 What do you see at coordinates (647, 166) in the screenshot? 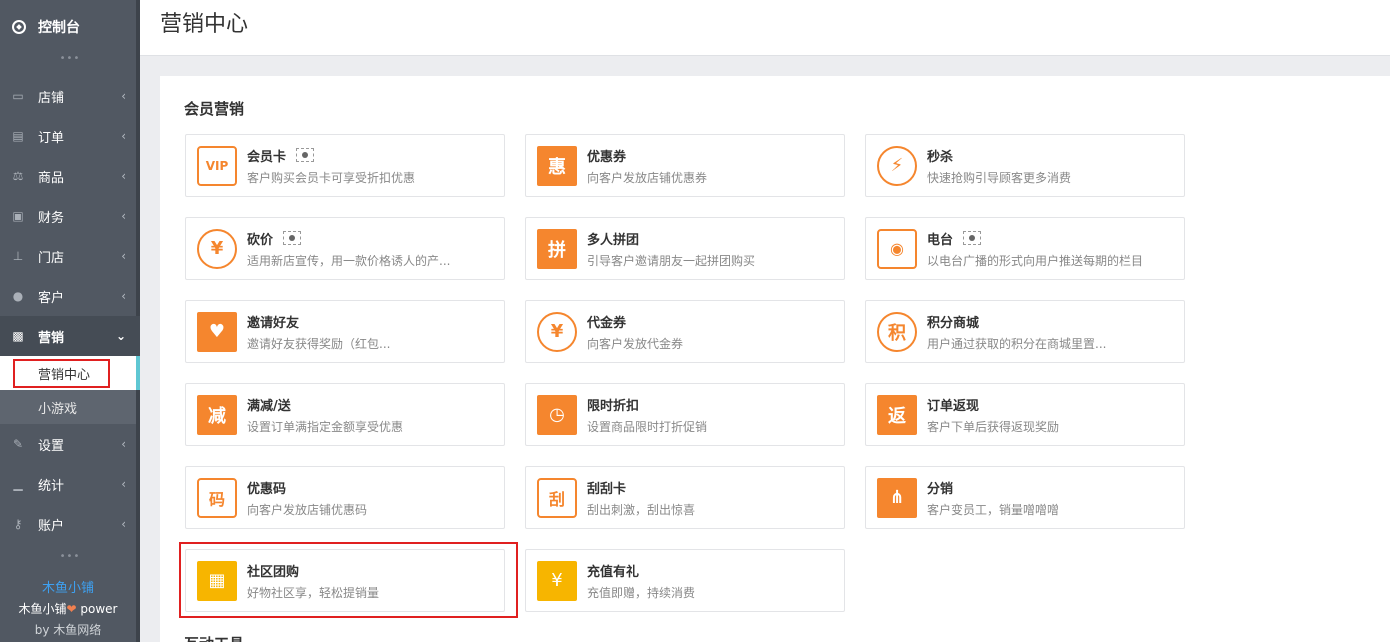
I see `card-texts: 优惠券 向客户发放店铺优惠券` at bounding box center [647, 166].